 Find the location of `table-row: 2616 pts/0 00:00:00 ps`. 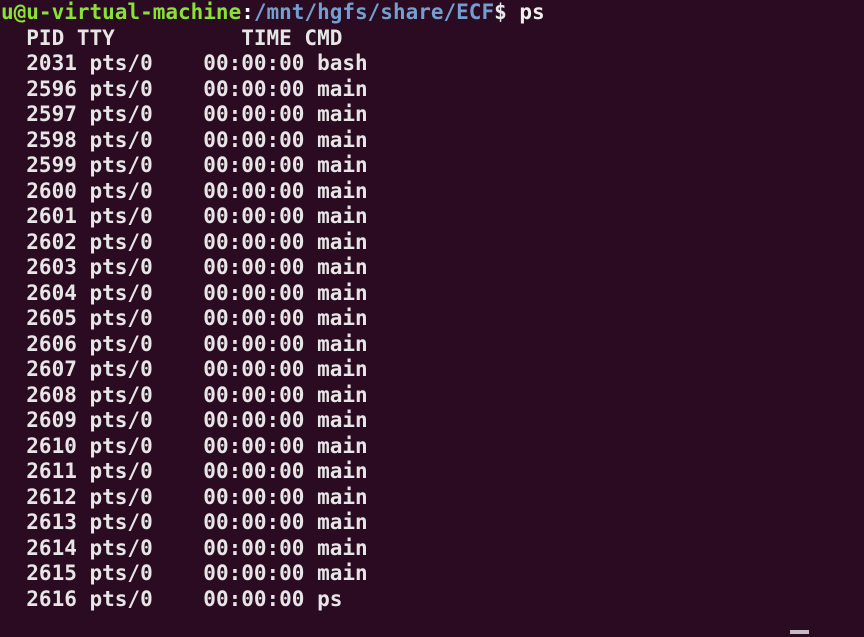

table-row: 2616 pts/0 00:00:00 ps is located at coordinates (432, 600).